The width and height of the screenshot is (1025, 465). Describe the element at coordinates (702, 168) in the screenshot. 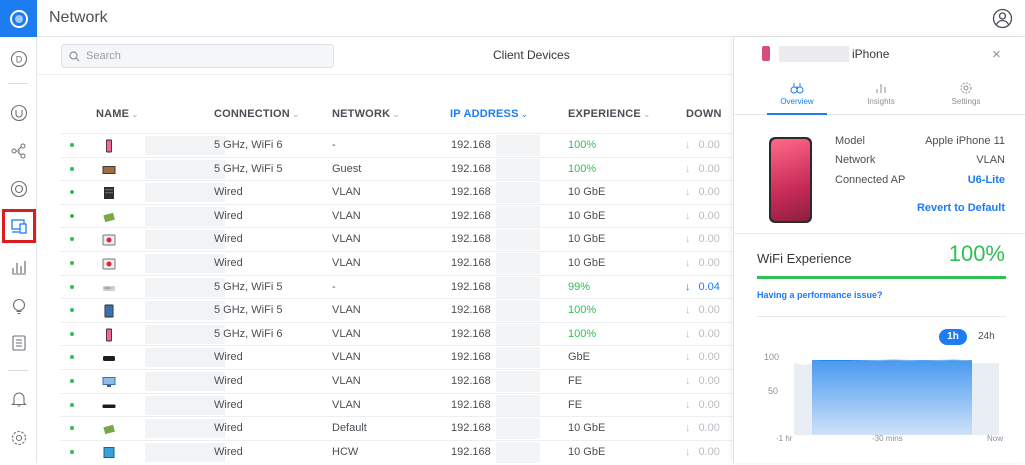

I see `down-cell: ↓ 0.00` at that location.